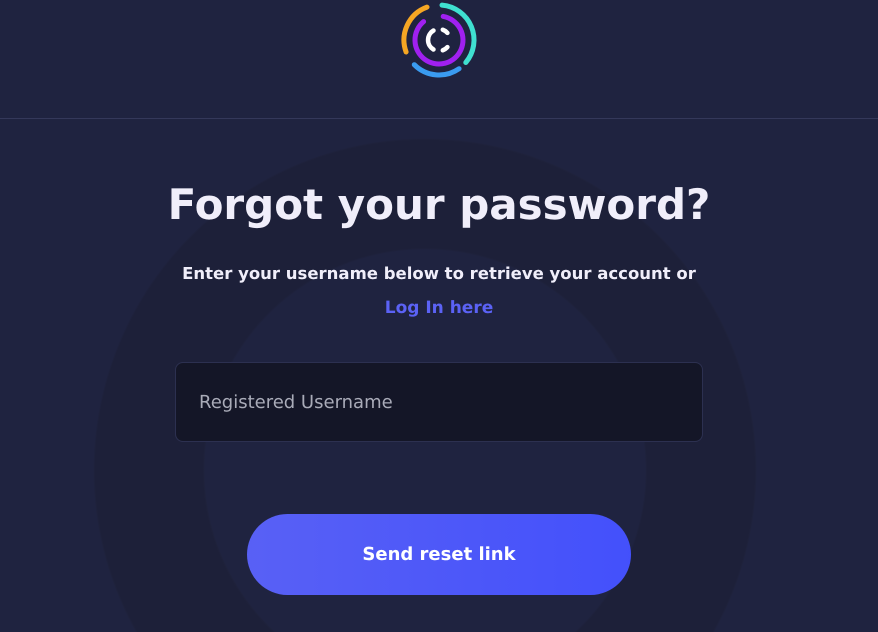 This screenshot has height=632, width=878. What do you see at coordinates (439, 554) in the screenshot?
I see `send-reset-link-button: Send reset link` at bounding box center [439, 554].